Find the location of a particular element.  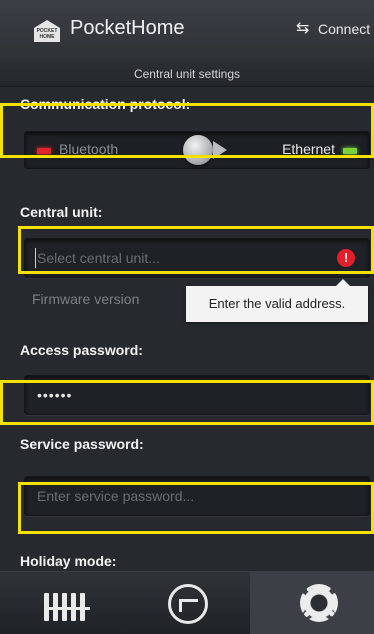

home-logo-icon: POCKET HOME is located at coordinates (47, 31).